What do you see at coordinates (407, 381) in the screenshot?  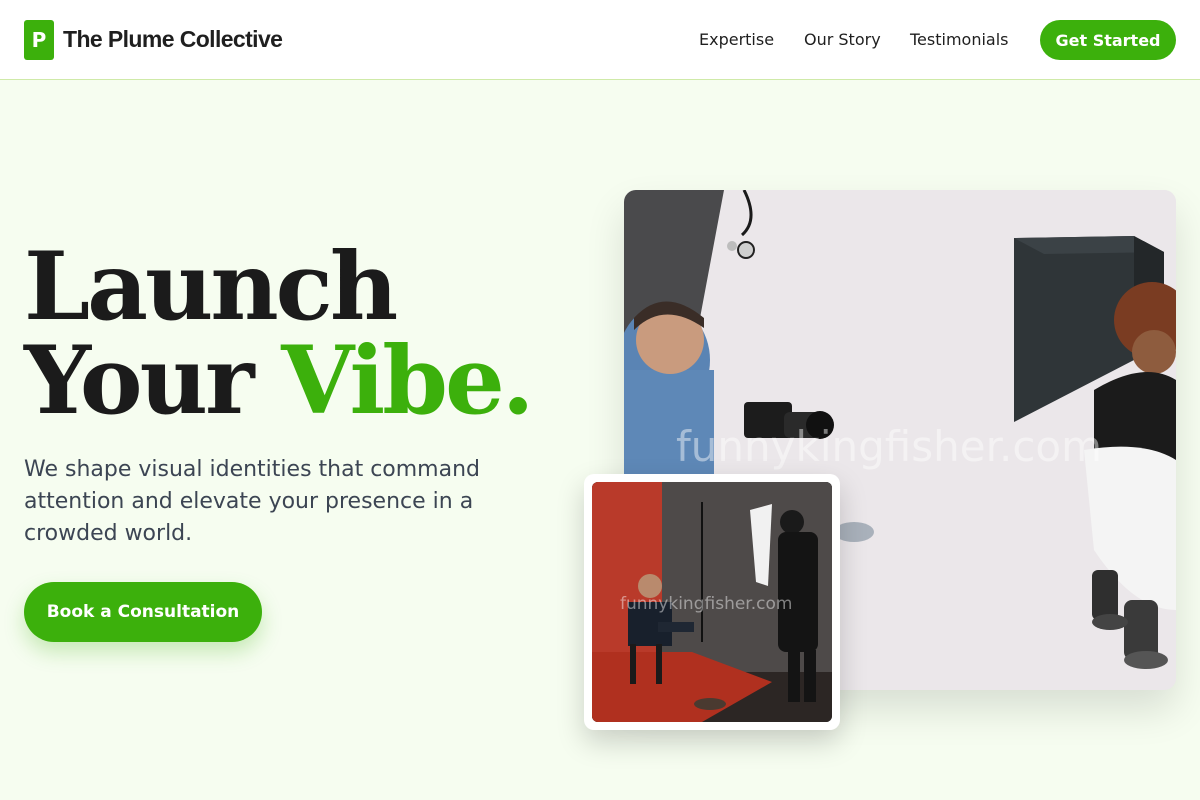 I see `headline-accent-word: Vibe.` at bounding box center [407, 381].